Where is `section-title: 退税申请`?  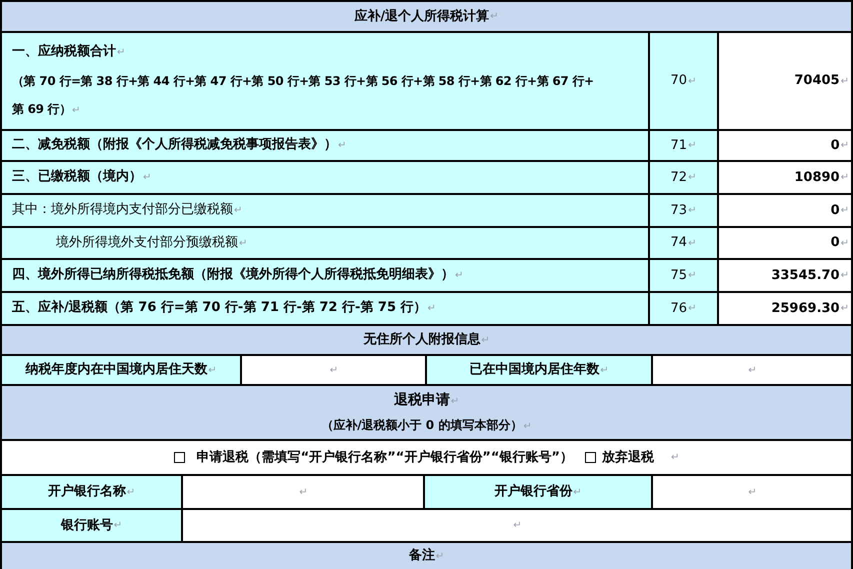
section-title: 退税申请 is located at coordinates (422, 400).